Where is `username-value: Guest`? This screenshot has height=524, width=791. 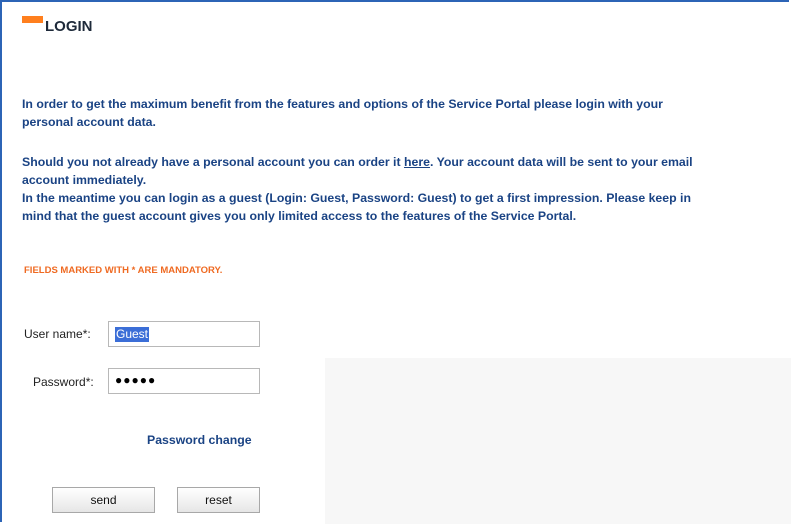
username-value: Guest is located at coordinates (132, 334).